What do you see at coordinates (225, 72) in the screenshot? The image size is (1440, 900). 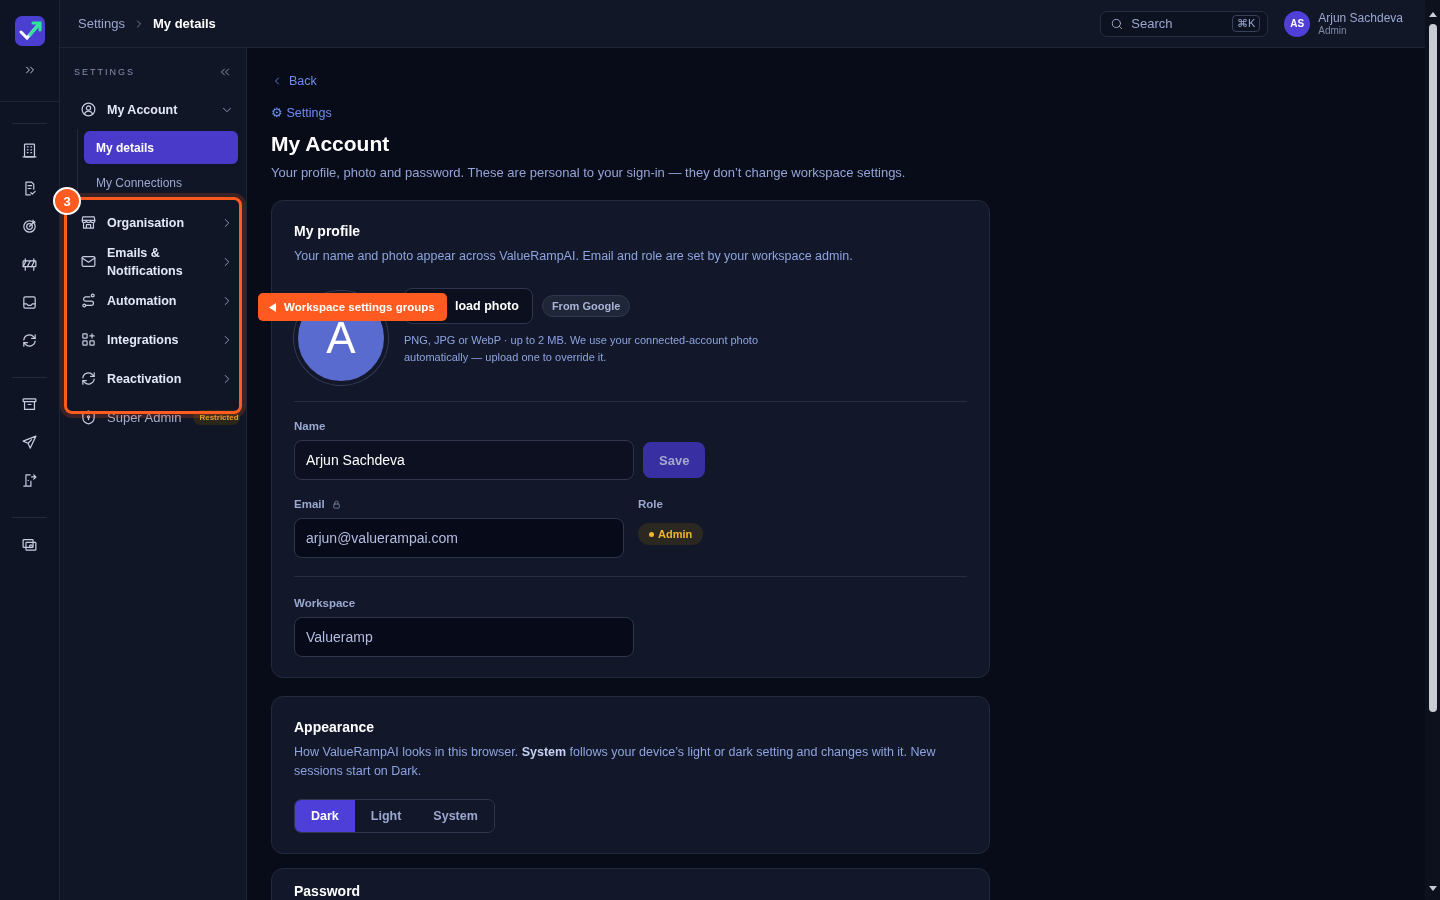 I see `collapse-icon` at bounding box center [225, 72].